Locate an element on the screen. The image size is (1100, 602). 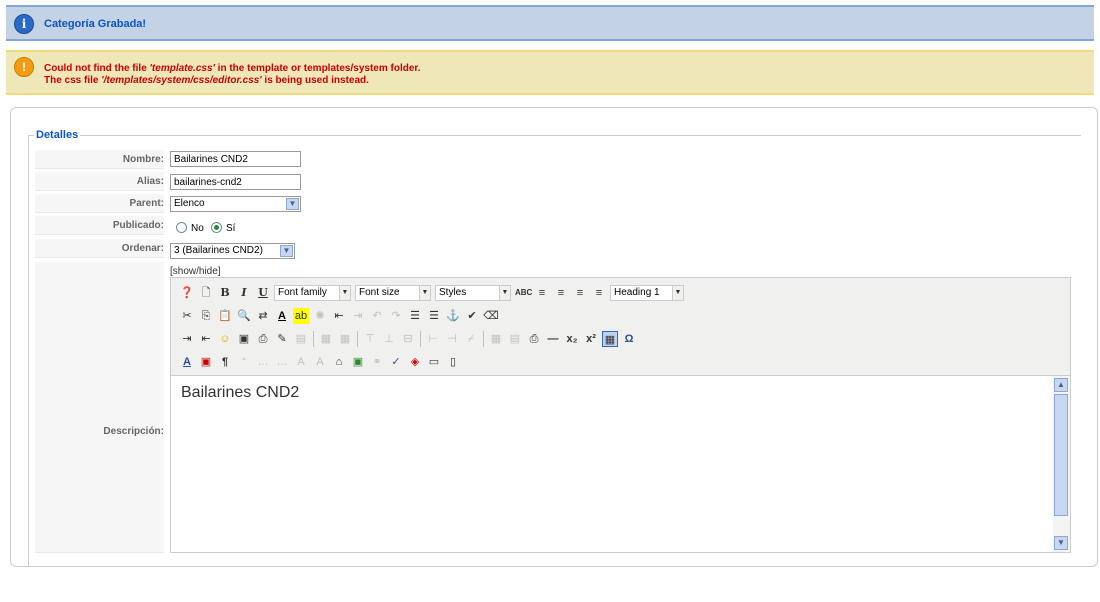
subscript-icon: x₂ is located at coordinates (572, 339).